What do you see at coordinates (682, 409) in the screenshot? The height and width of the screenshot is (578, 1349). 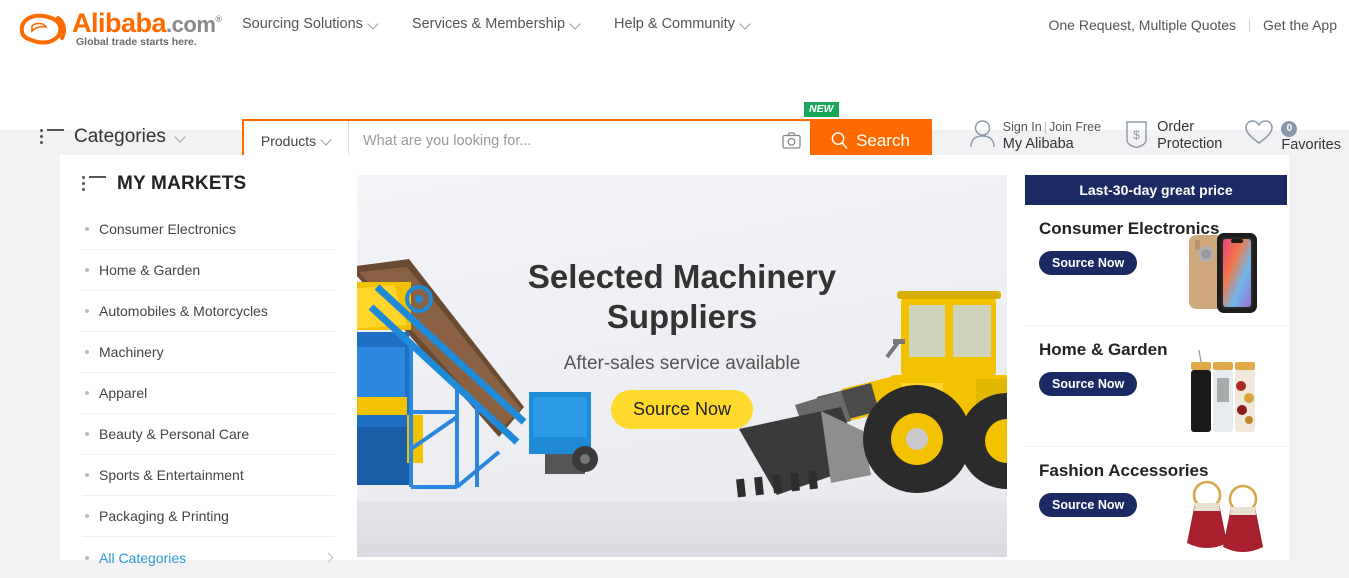 I see `hero-source-now-button: Source Now` at bounding box center [682, 409].